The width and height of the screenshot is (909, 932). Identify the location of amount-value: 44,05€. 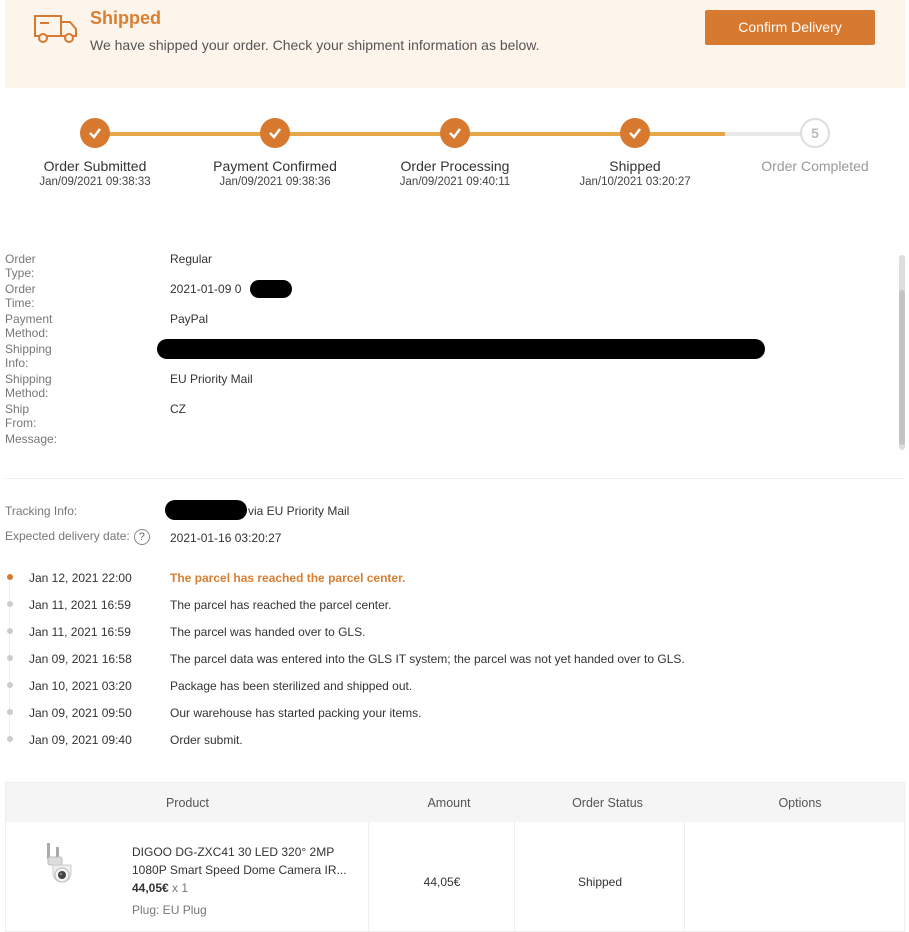
(442, 882).